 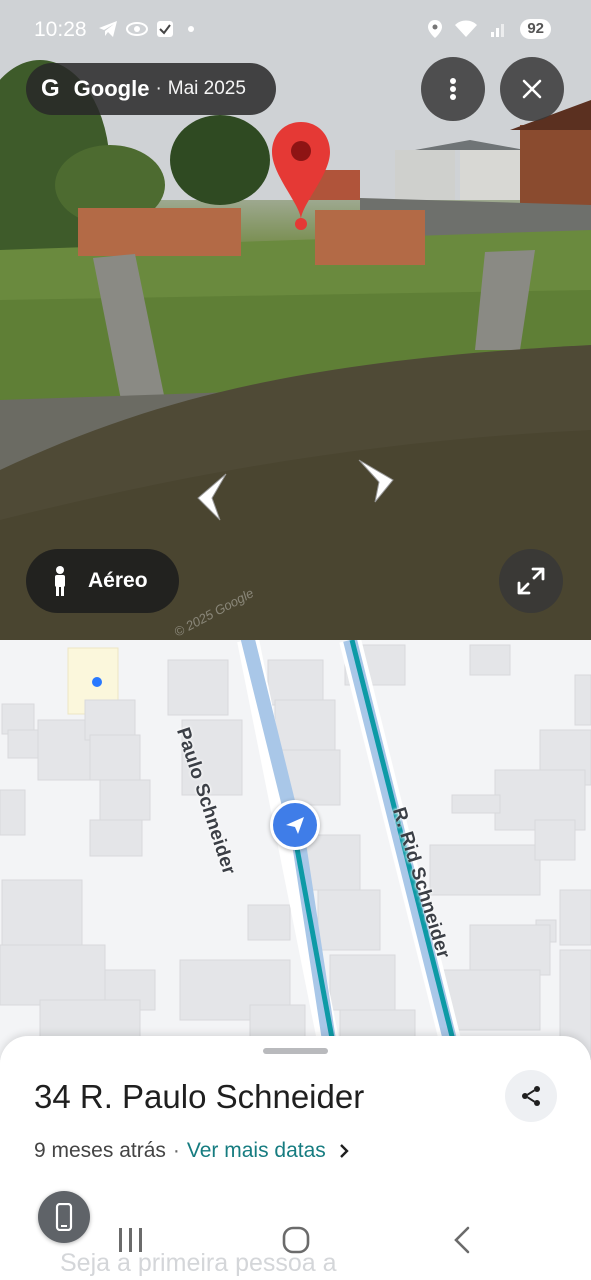 What do you see at coordinates (137, 29) in the screenshot?
I see `app-icon` at bounding box center [137, 29].